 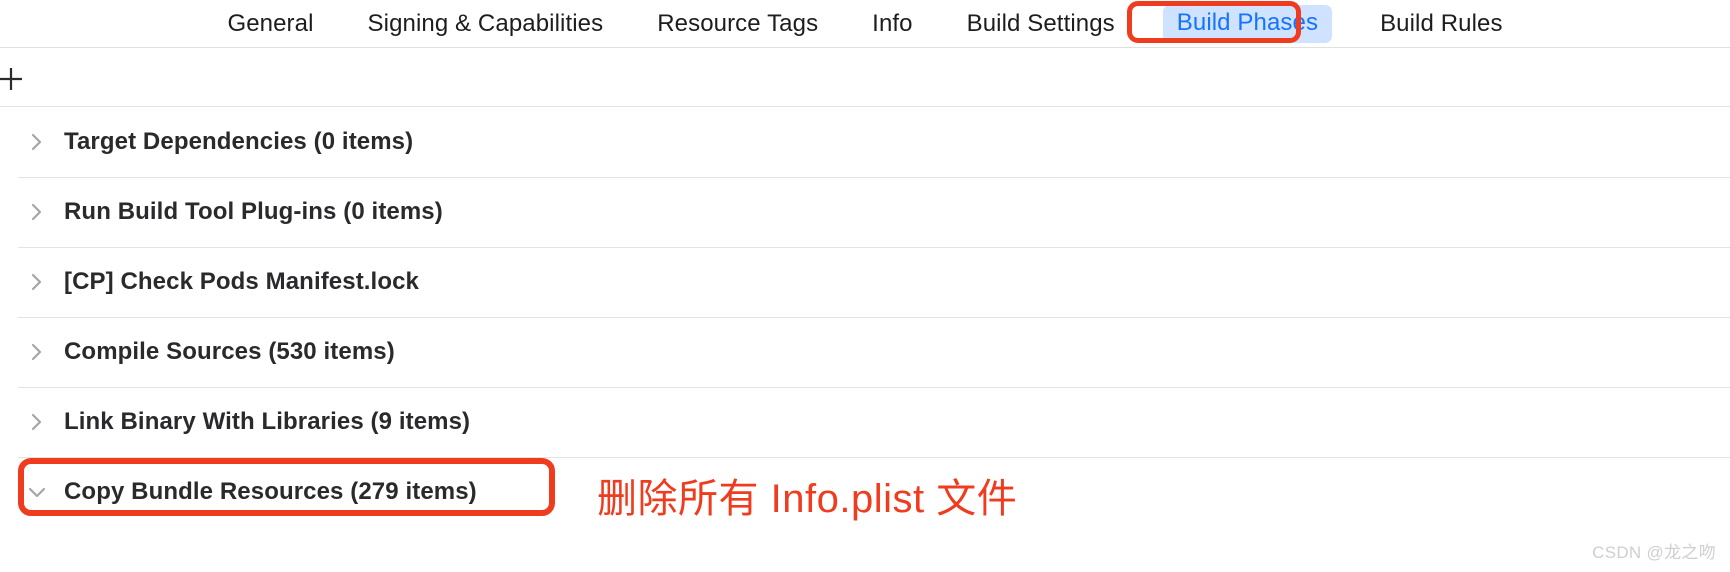 I want to click on phase-label: Run Build Tool Plug-ins (0 items), so click(x=253, y=211).